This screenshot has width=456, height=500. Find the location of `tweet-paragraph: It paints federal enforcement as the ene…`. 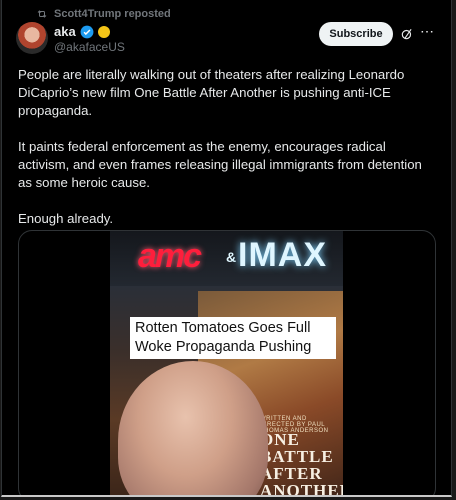

tweet-paragraph: It paints federal enforcement as the ene… is located at coordinates (220, 164).